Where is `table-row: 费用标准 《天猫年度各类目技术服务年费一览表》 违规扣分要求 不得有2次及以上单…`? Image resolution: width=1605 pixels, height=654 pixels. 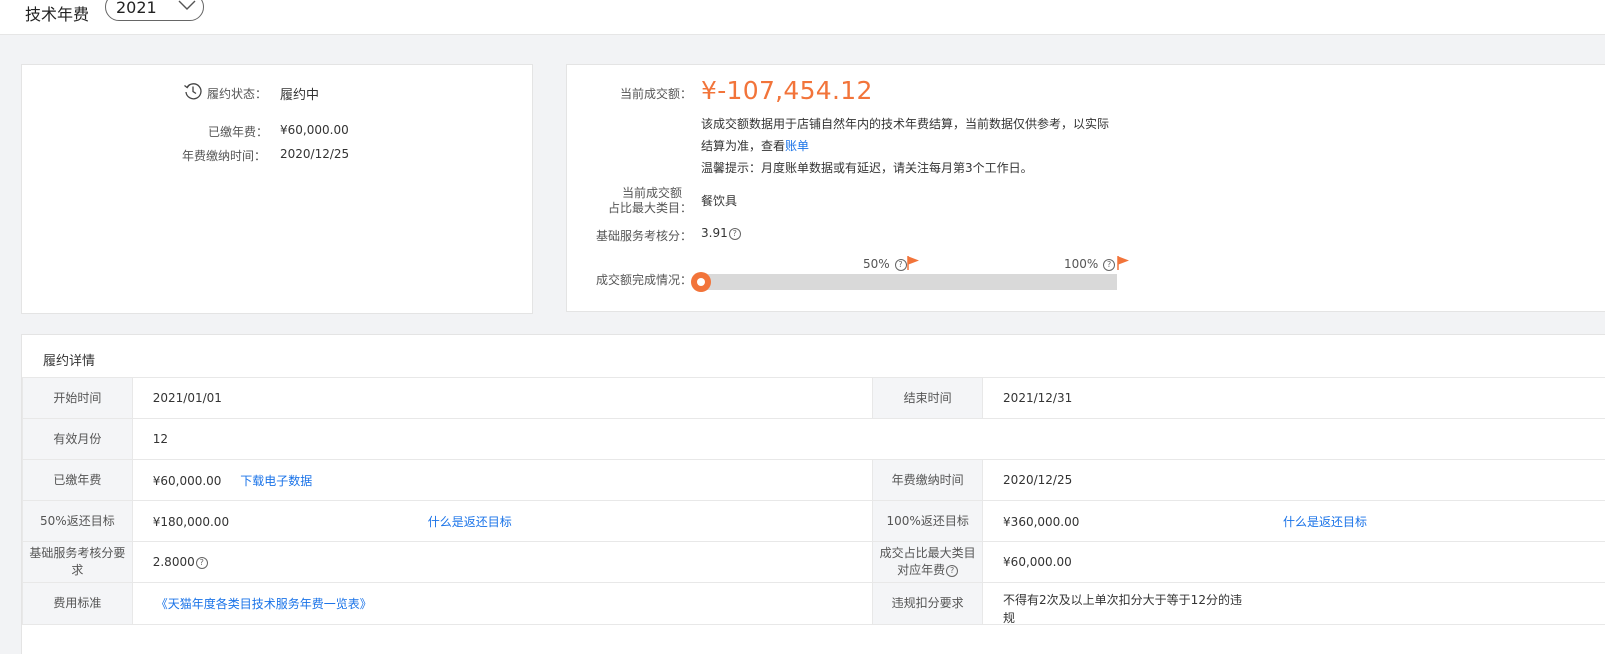
table-row: 费用标准 《天猫年度各类目技术服务年费一览表》 违规扣分要求 不得有2次及以上单… is located at coordinates (814, 604).